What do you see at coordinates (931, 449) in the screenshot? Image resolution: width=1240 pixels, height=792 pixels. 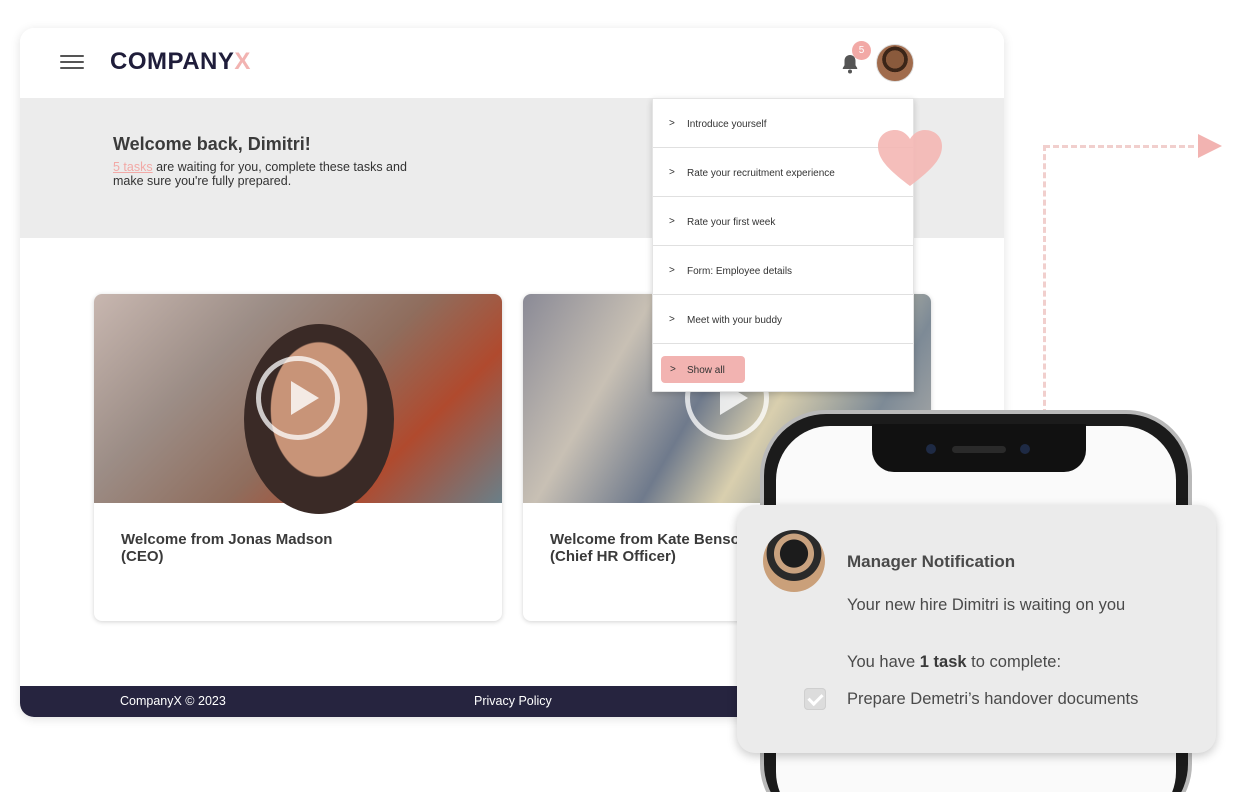 I see `camera-icon` at bounding box center [931, 449].